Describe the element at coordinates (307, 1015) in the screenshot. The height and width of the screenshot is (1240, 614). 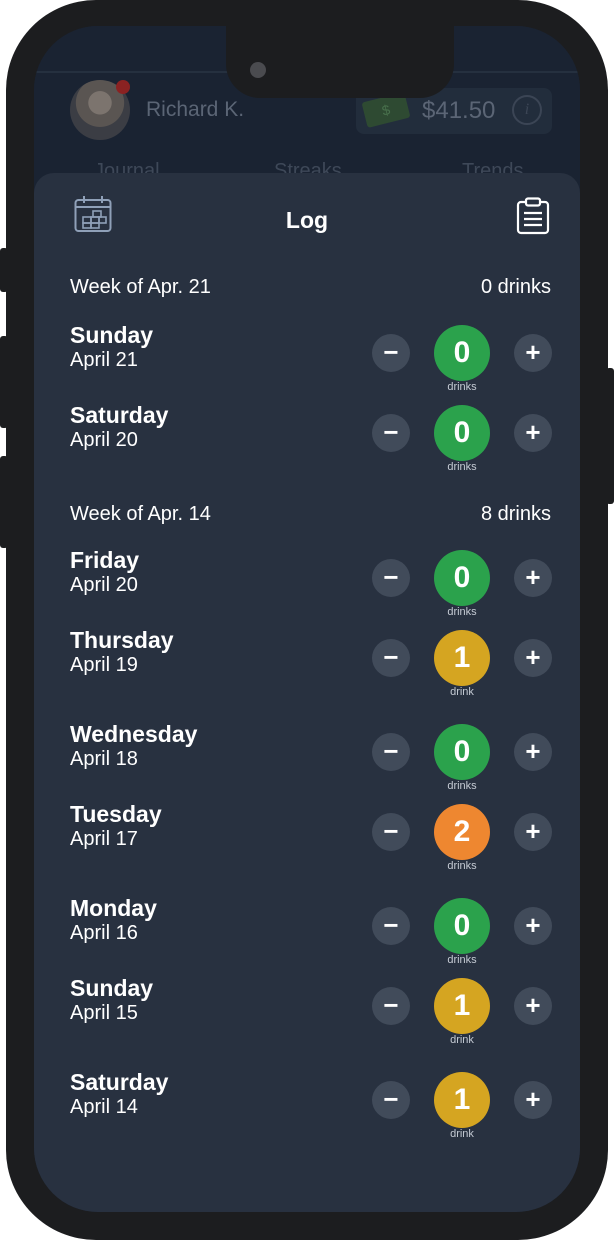
I see `day-row: Sunday April 15 − 1 drink +` at that location.